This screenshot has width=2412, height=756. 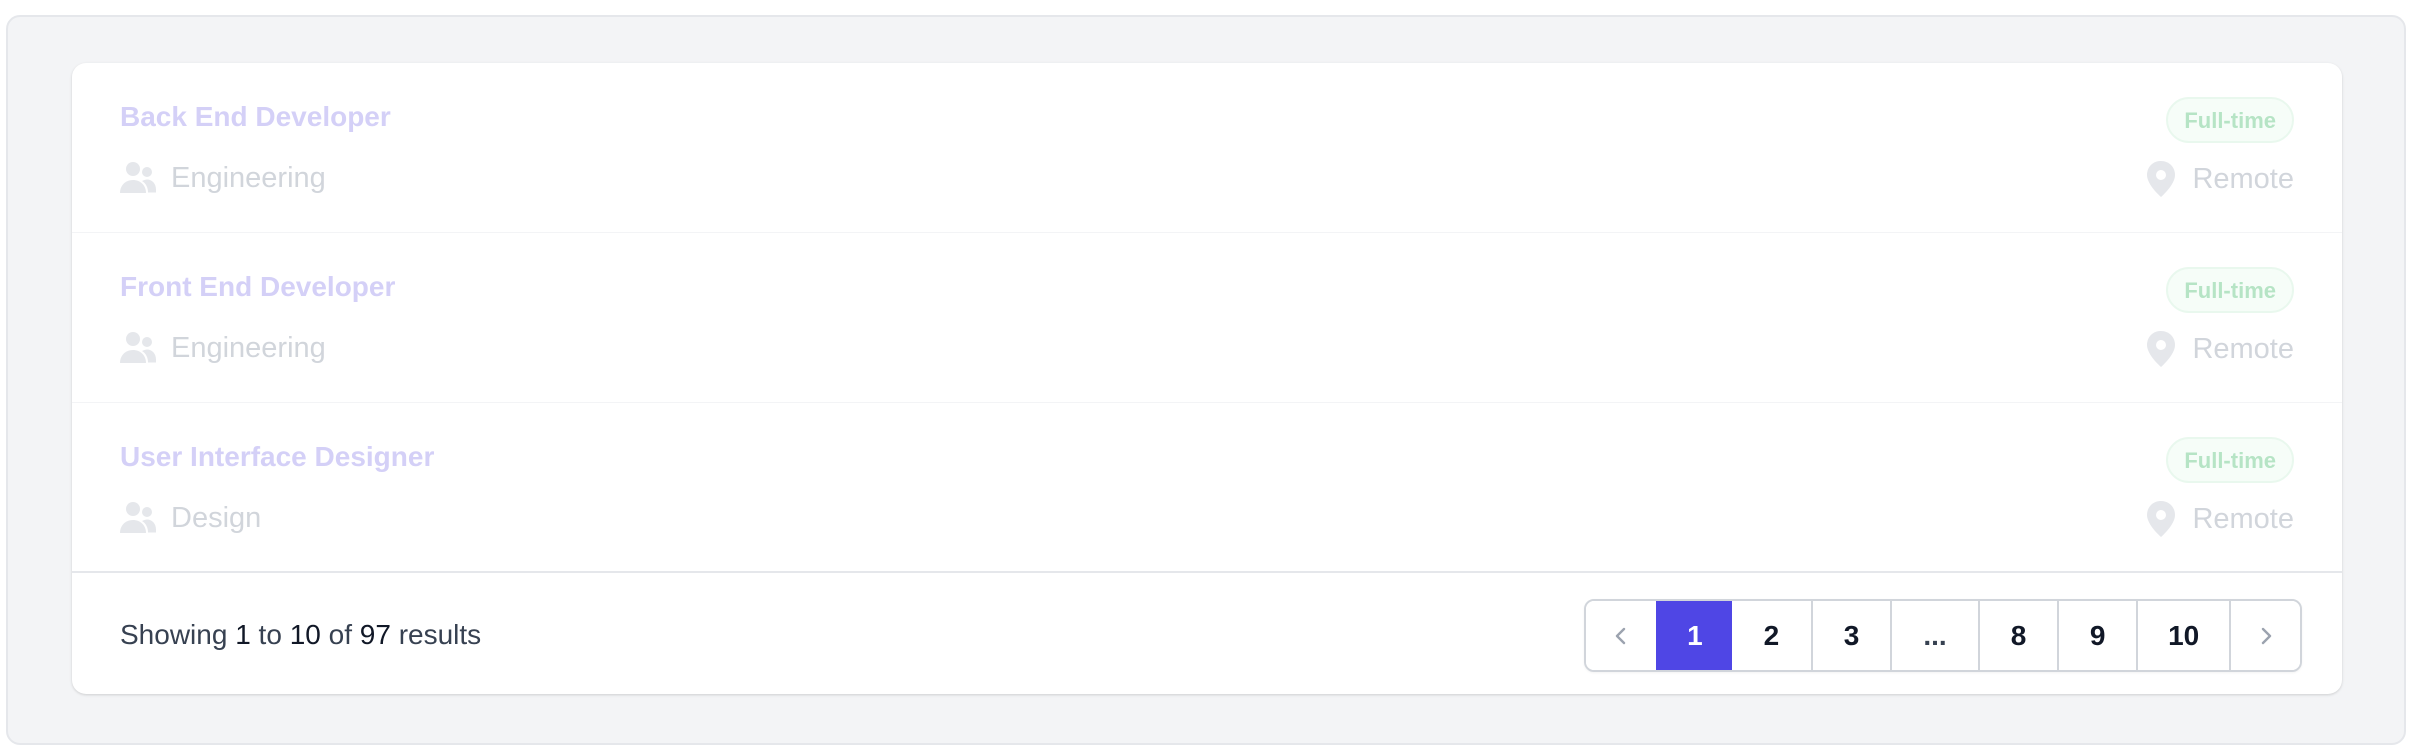 I want to click on page-button: 3, so click(x=1850, y=635).